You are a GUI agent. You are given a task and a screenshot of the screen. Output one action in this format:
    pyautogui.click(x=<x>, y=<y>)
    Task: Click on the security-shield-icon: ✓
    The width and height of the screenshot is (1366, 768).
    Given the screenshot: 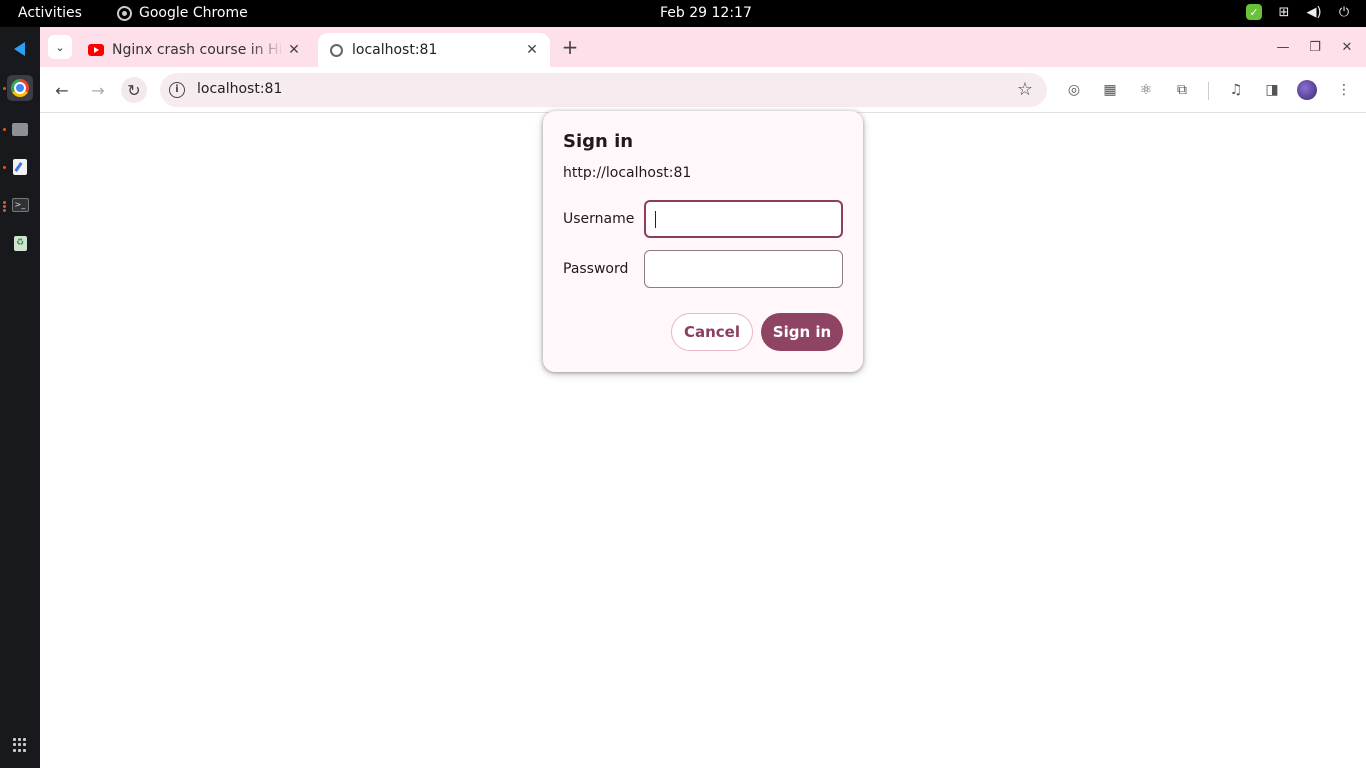 What is the action you would take?
    pyautogui.click(x=1254, y=12)
    